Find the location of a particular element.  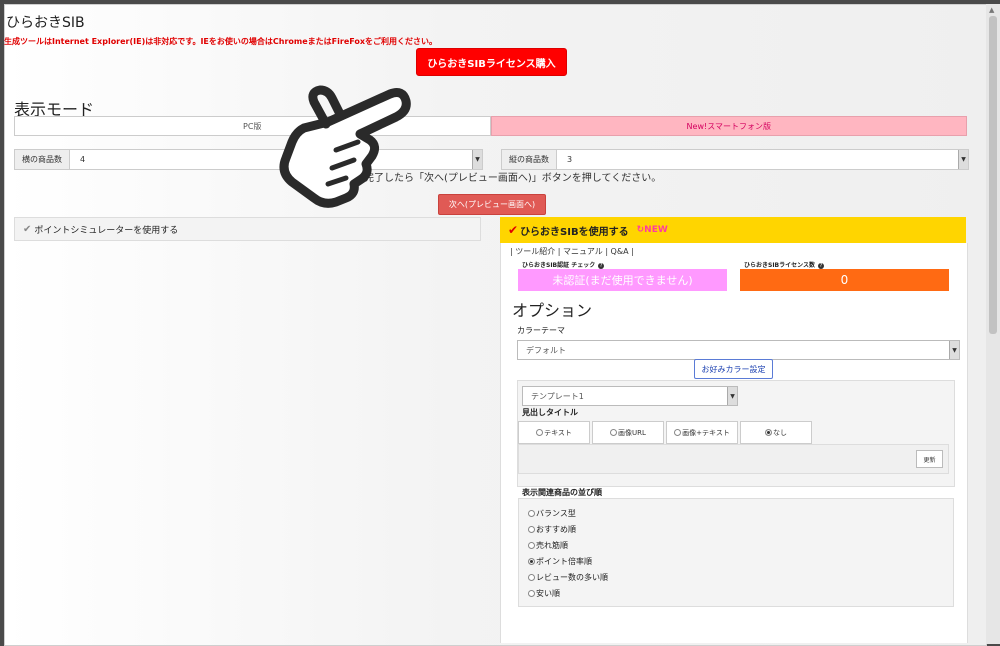

favorite-color-button: お好みカラー設定 is located at coordinates (733, 369).